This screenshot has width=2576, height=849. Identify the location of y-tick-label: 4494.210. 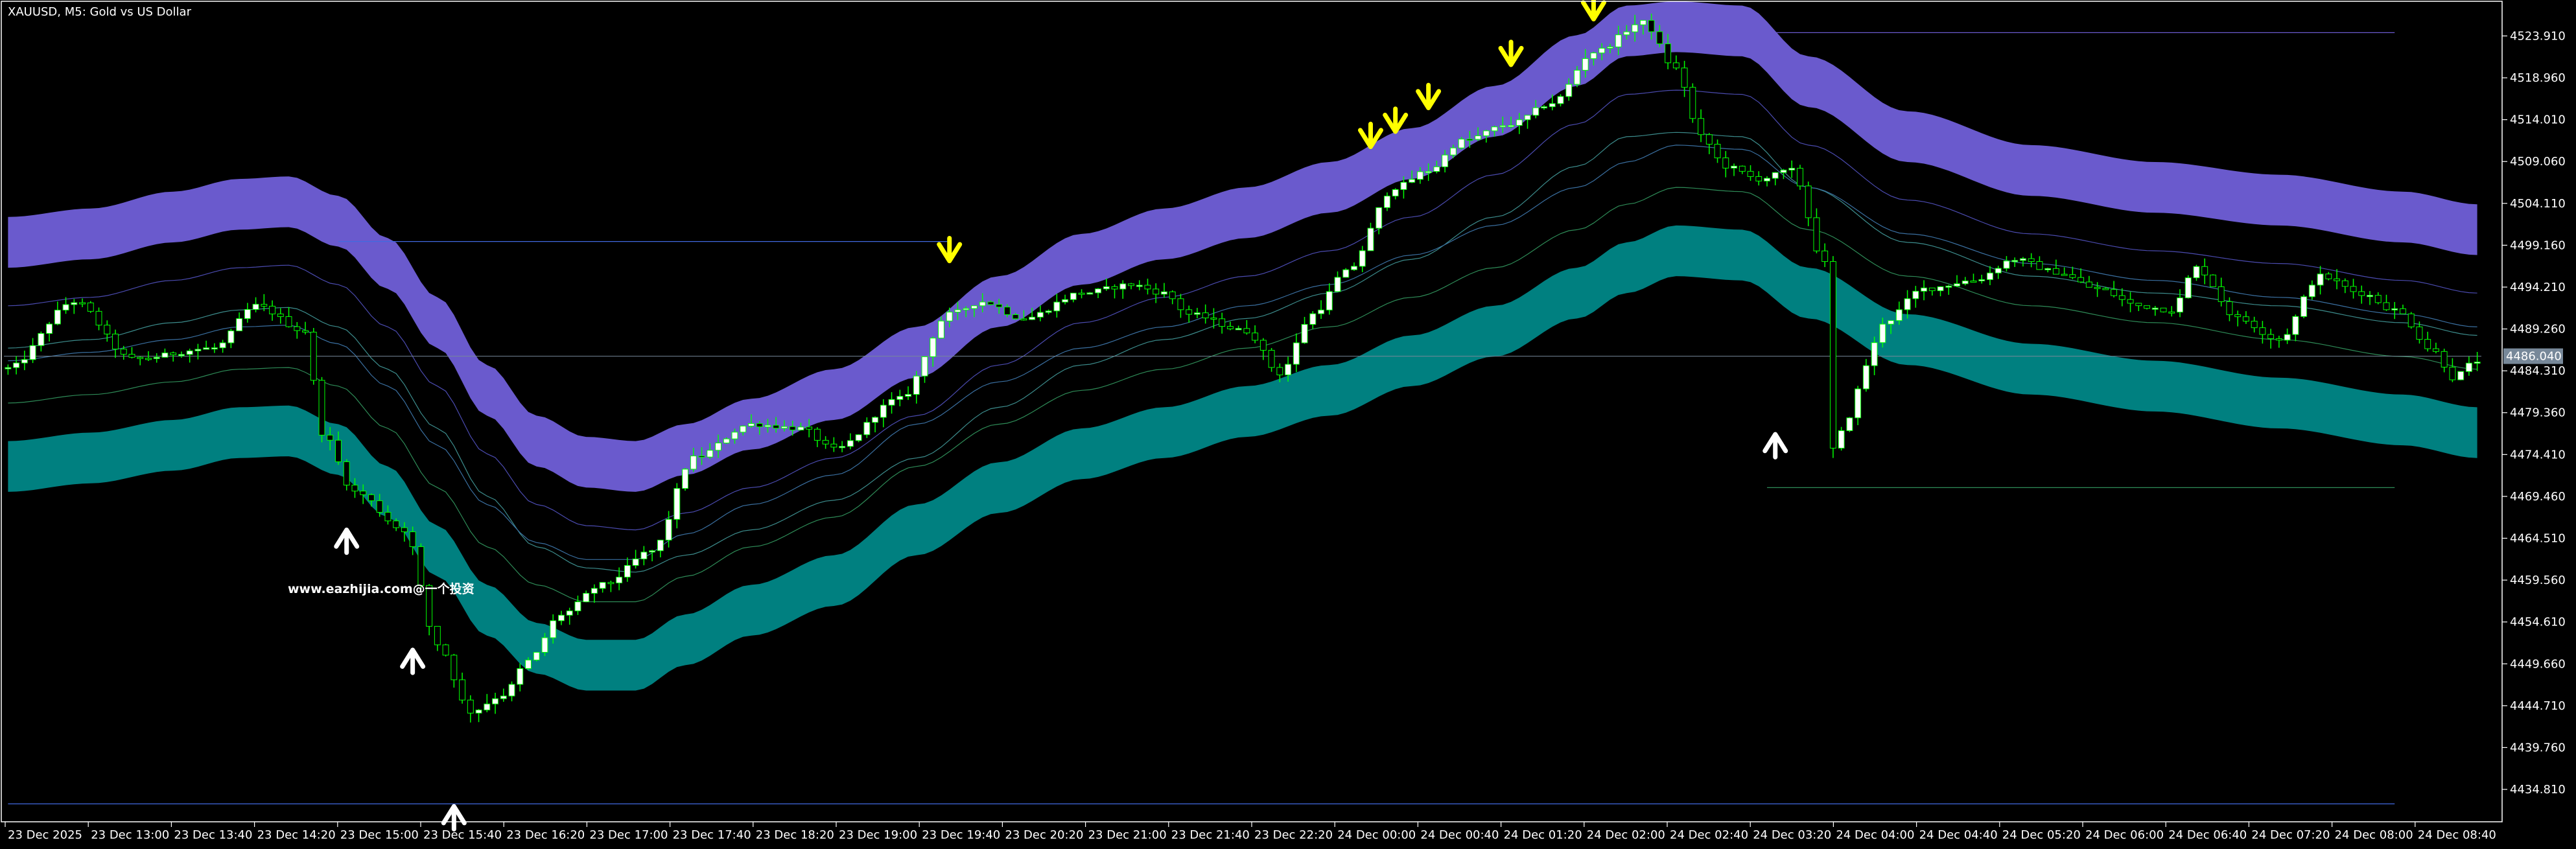
(2538, 288).